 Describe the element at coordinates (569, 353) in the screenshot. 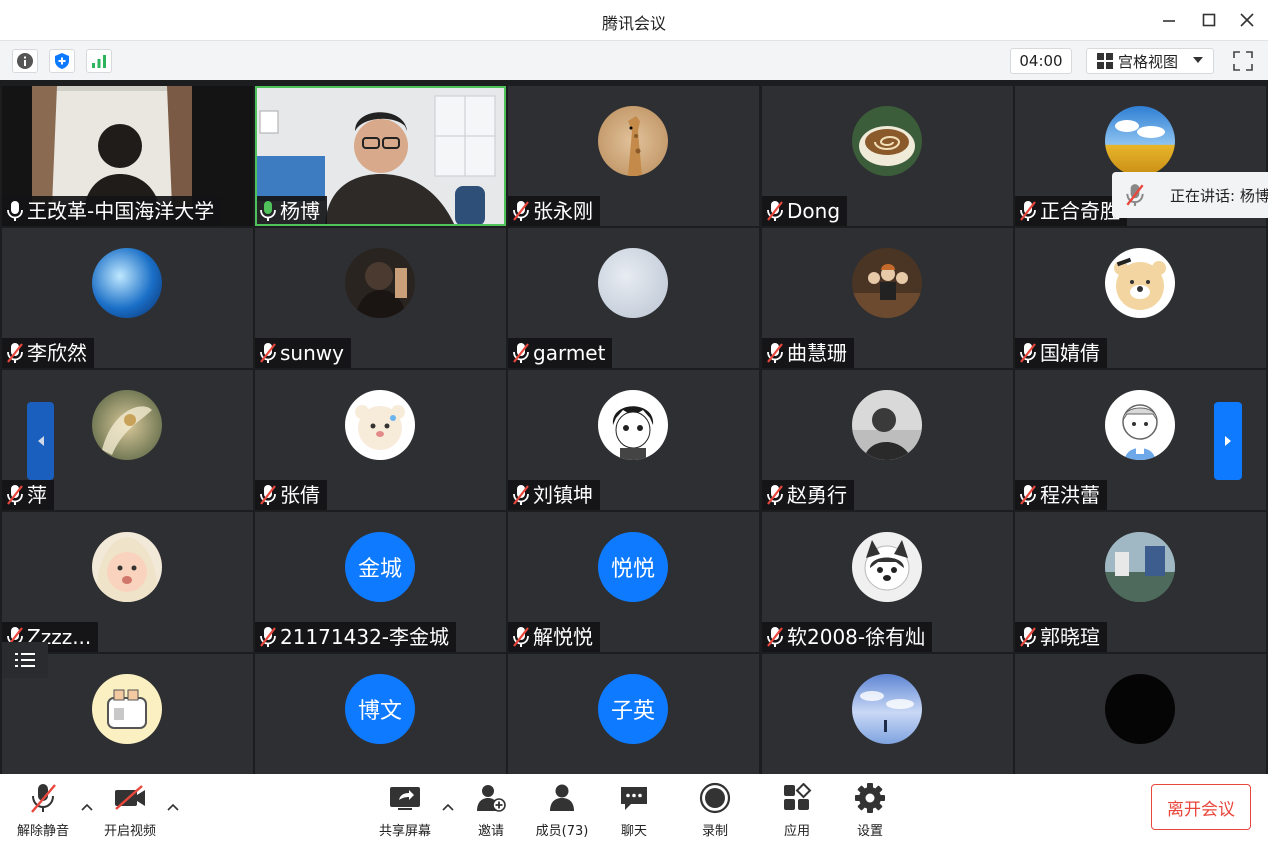

I see `participant-name: garmet` at that location.